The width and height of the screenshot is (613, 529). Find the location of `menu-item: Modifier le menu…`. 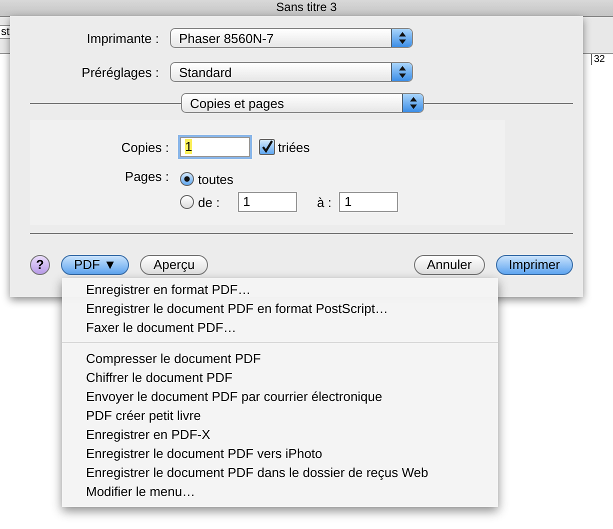

menu-item: Modifier le menu… is located at coordinates (280, 491).